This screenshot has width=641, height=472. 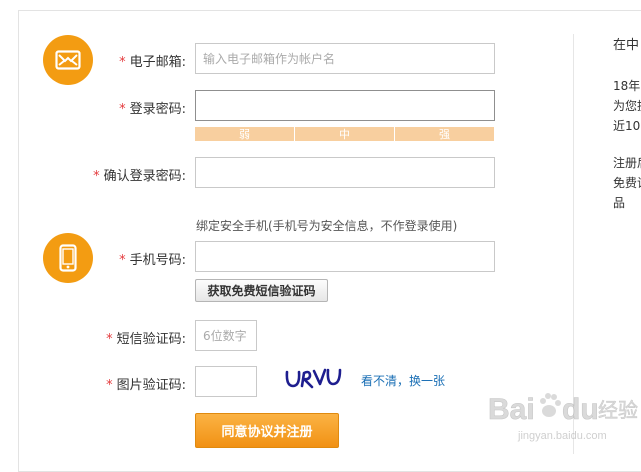 What do you see at coordinates (403, 380) in the screenshot?
I see `refresh-captcha-link: 看不清，换一张` at bounding box center [403, 380].